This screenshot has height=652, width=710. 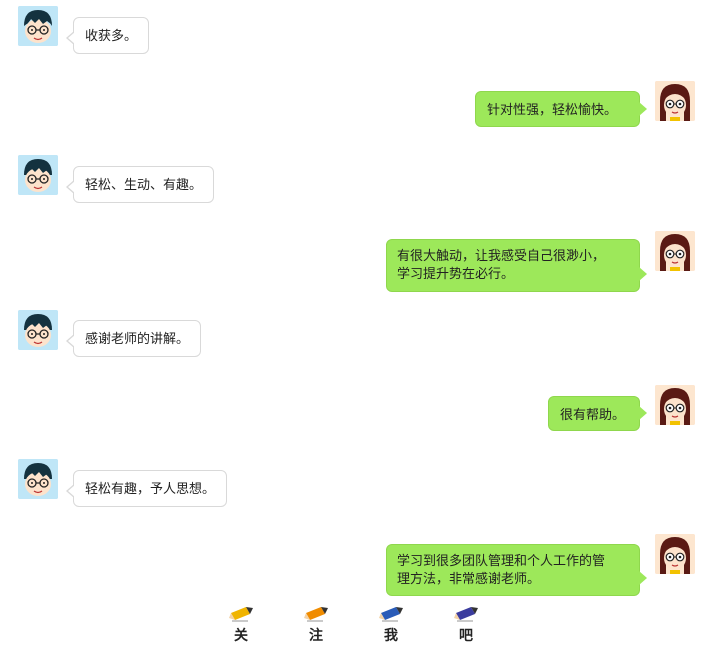 I want to click on message-bubble: 很有帮助。, so click(x=597, y=413).